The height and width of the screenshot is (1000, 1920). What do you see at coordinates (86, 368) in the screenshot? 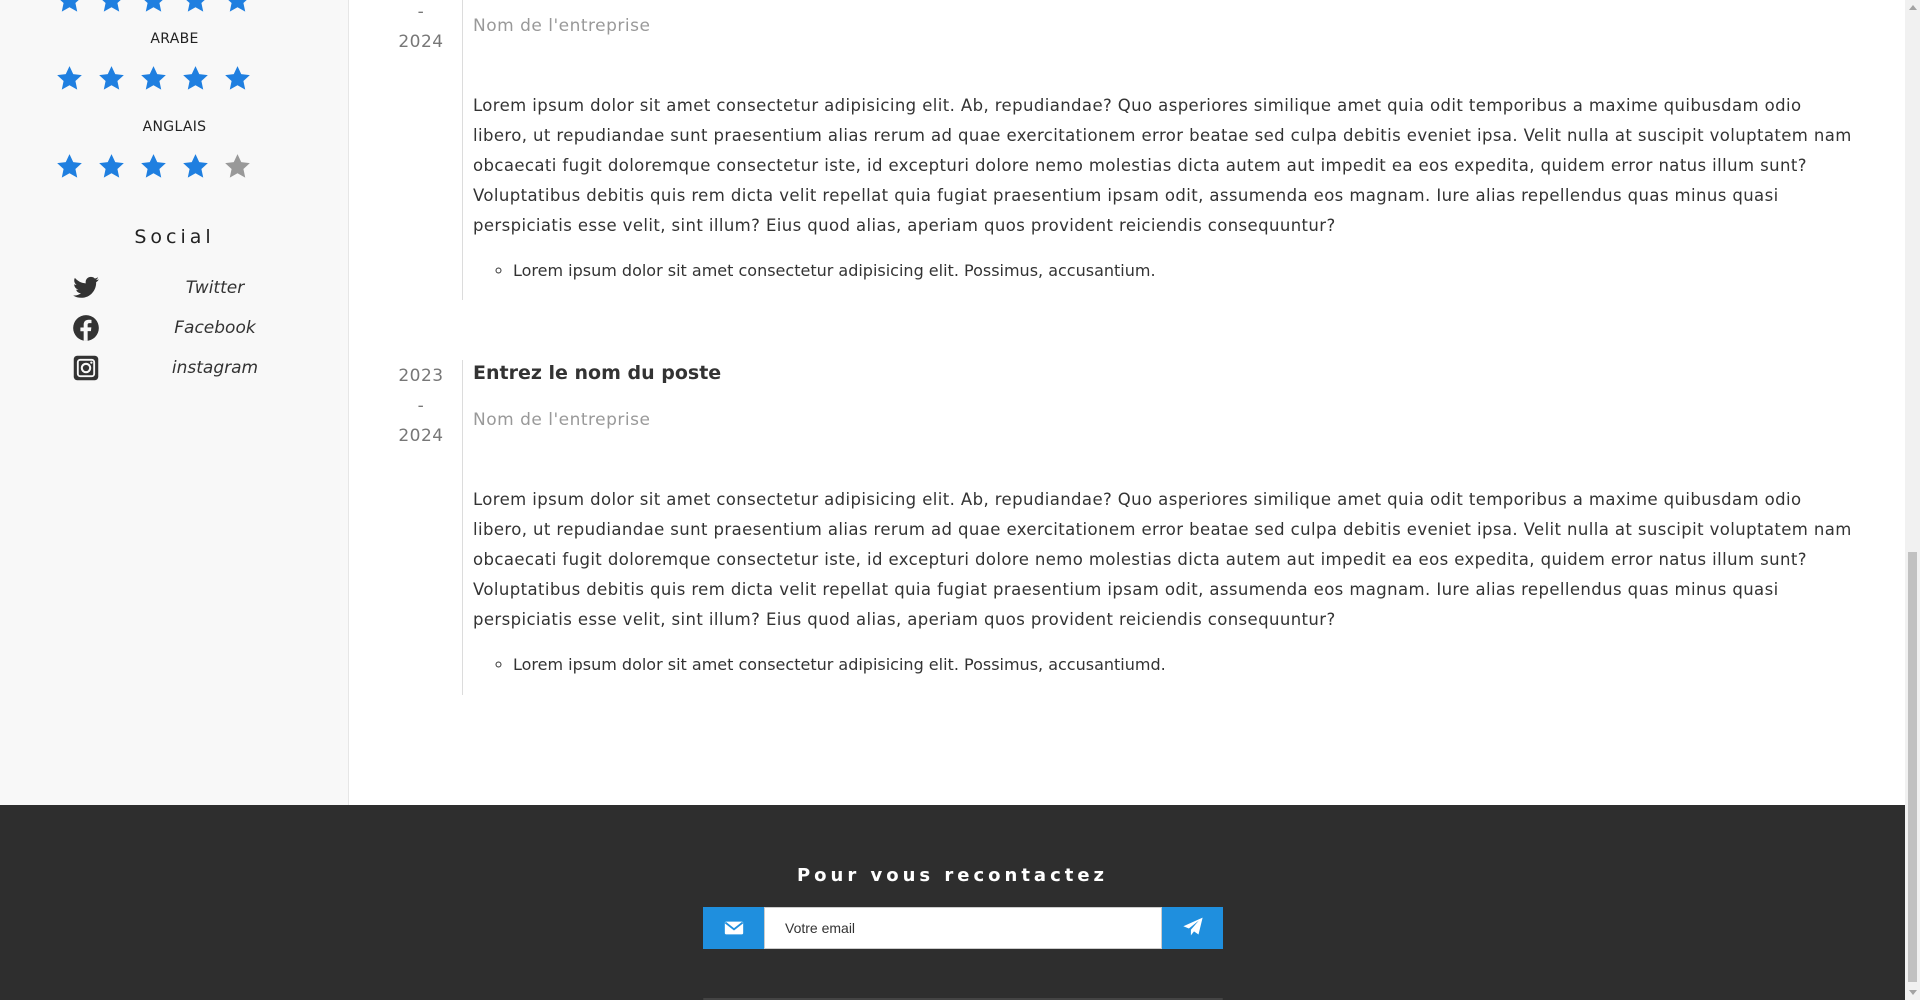
I see `instagram-icon` at bounding box center [86, 368].